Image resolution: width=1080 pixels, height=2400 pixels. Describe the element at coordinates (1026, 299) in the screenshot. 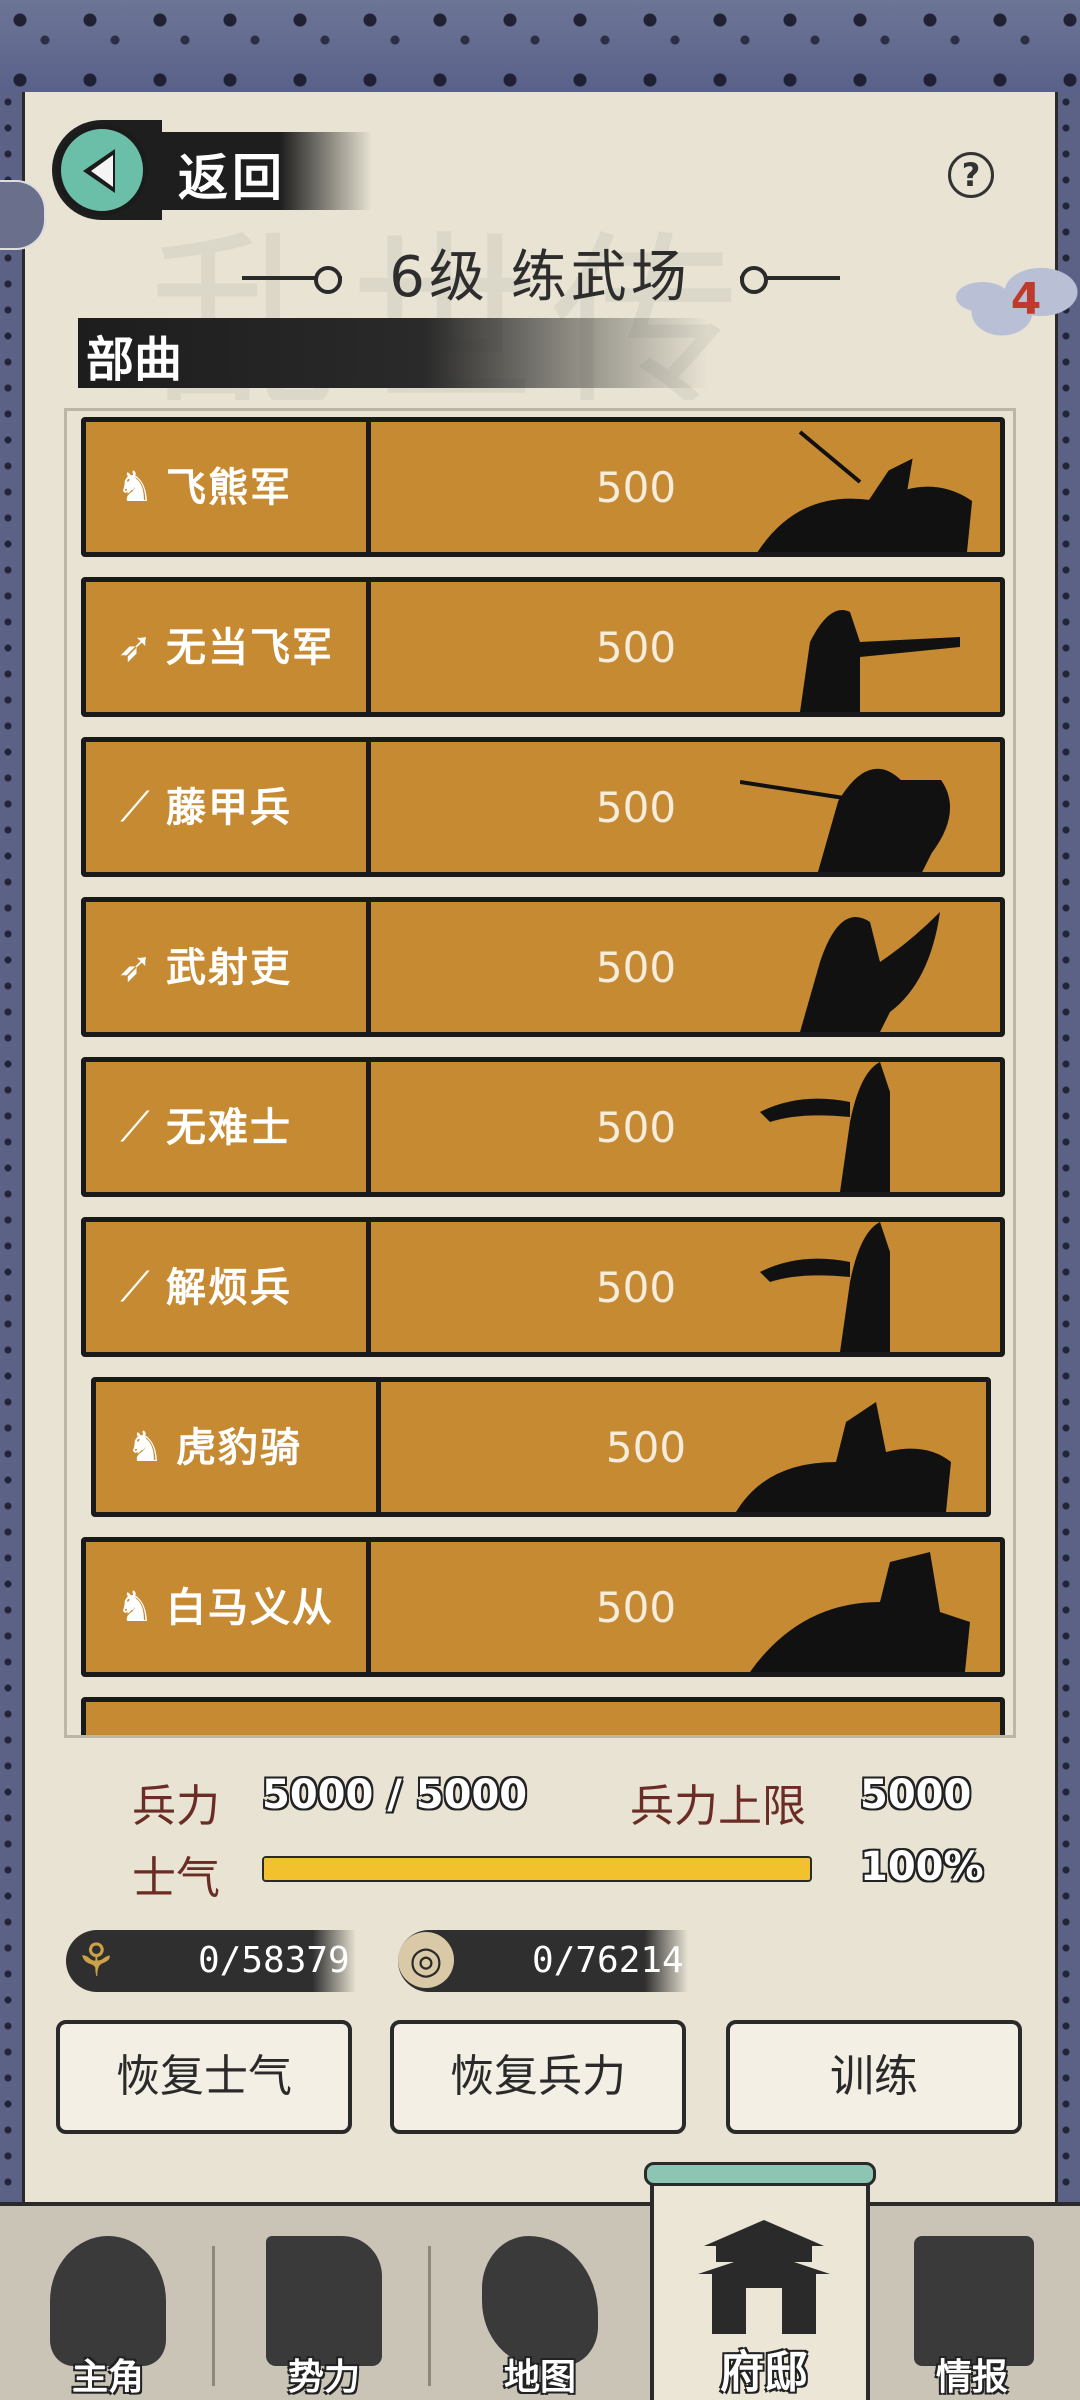

I see `cloud-badge-count: 4` at that location.